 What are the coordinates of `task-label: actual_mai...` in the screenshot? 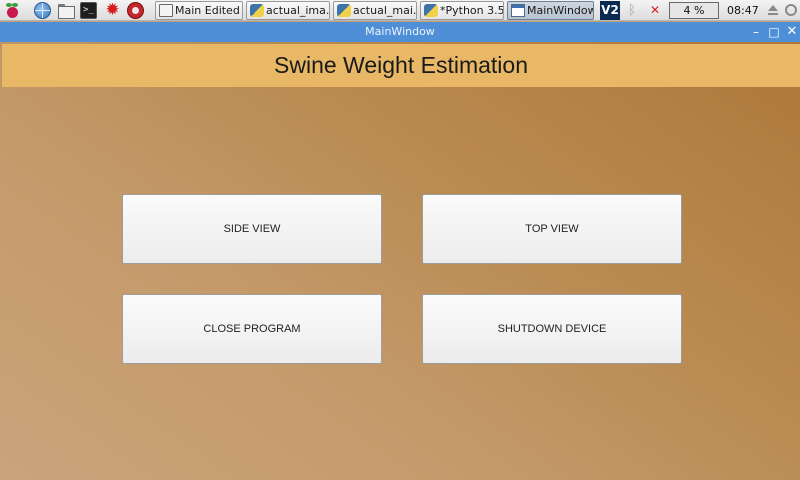 It's located at (385, 10).